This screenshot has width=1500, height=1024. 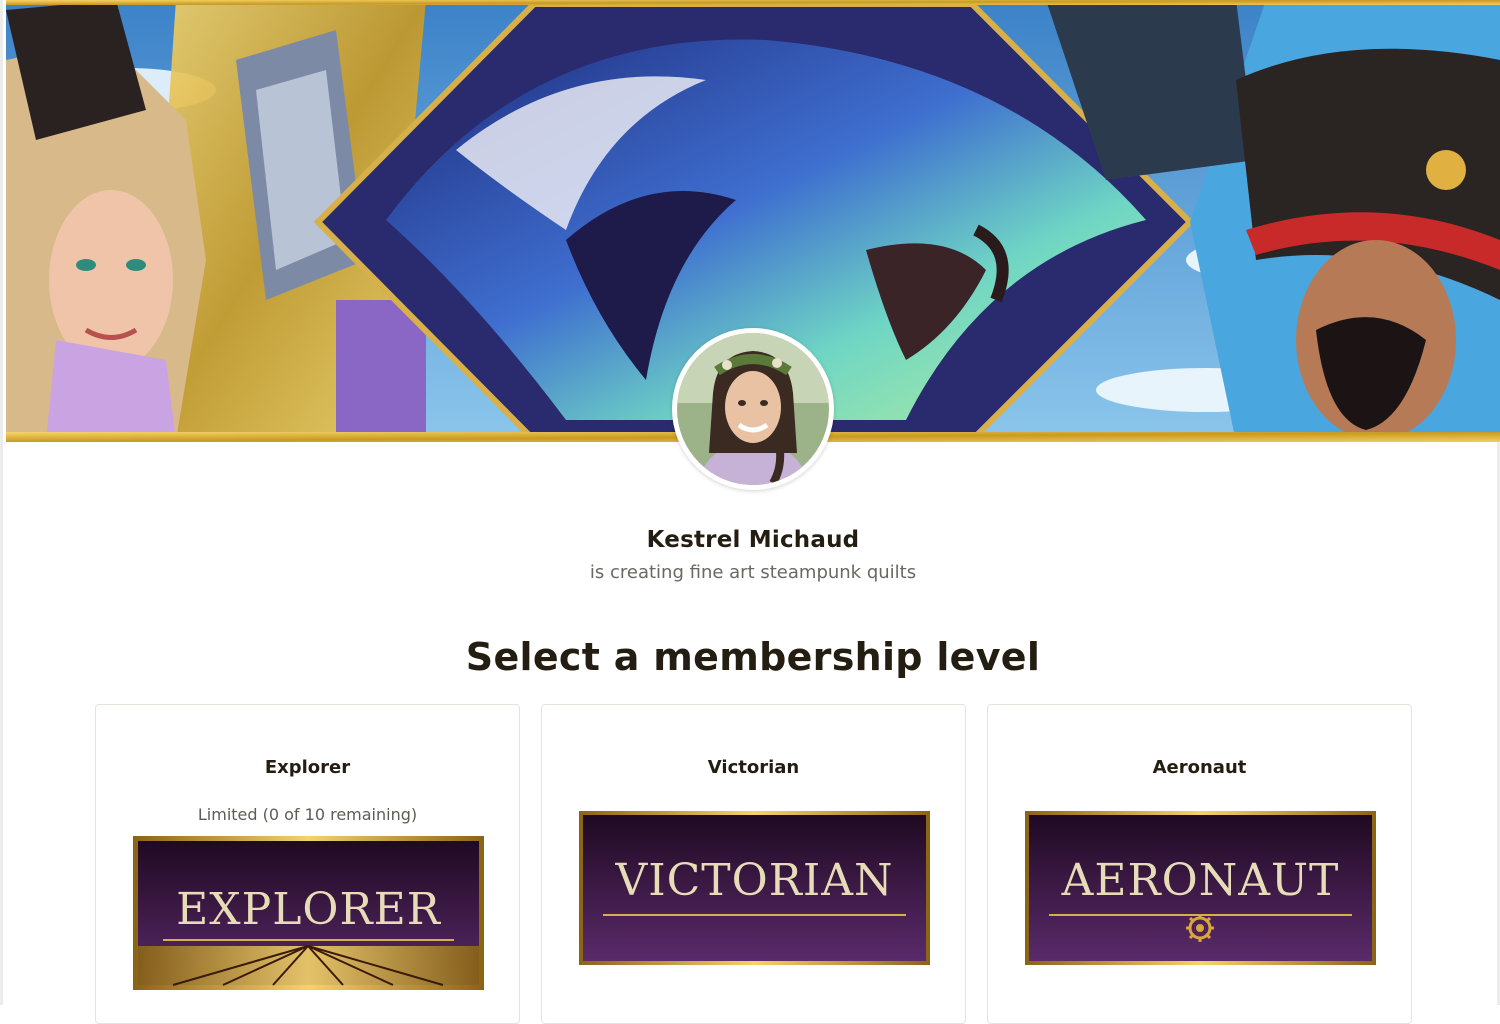 What do you see at coordinates (308, 909) in the screenshot?
I see `tier-image-label: EXPLORER` at bounding box center [308, 909].